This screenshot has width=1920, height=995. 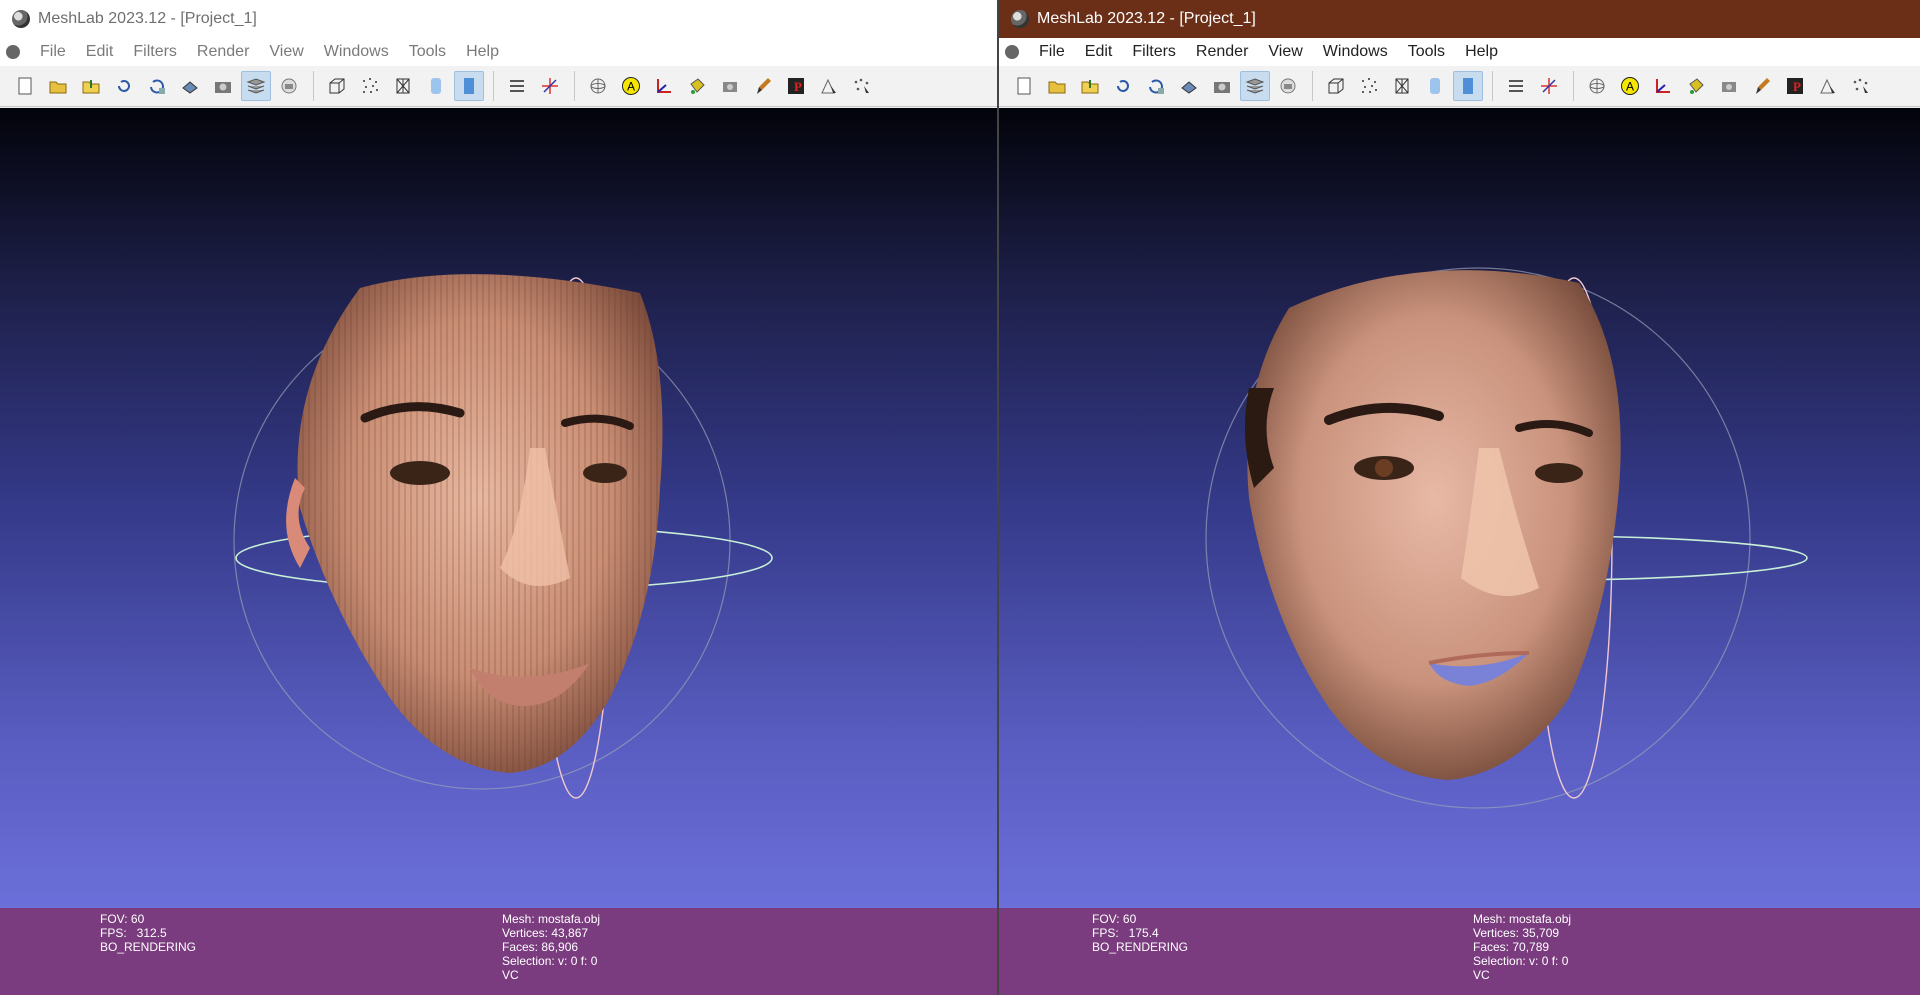 What do you see at coordinates (1020, 19) in the screenshot?
I see `meshlab-app-icon` at bounding box center [1020, 19].